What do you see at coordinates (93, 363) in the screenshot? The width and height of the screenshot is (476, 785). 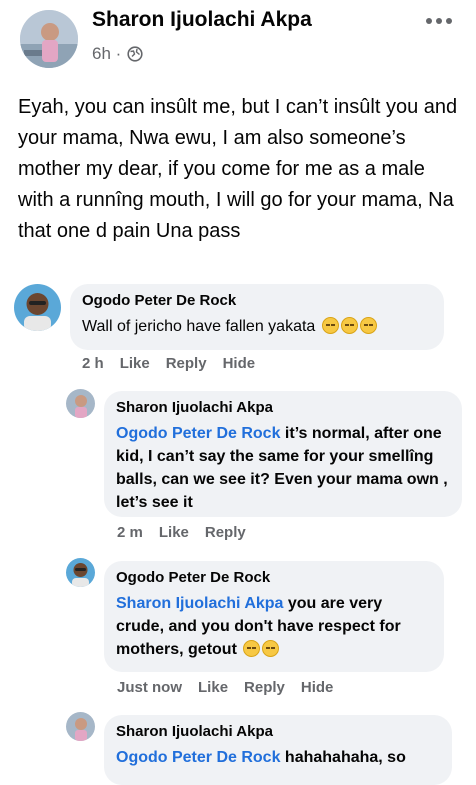 I see `comment-time: 2 h` at bounding box center [93, 363].